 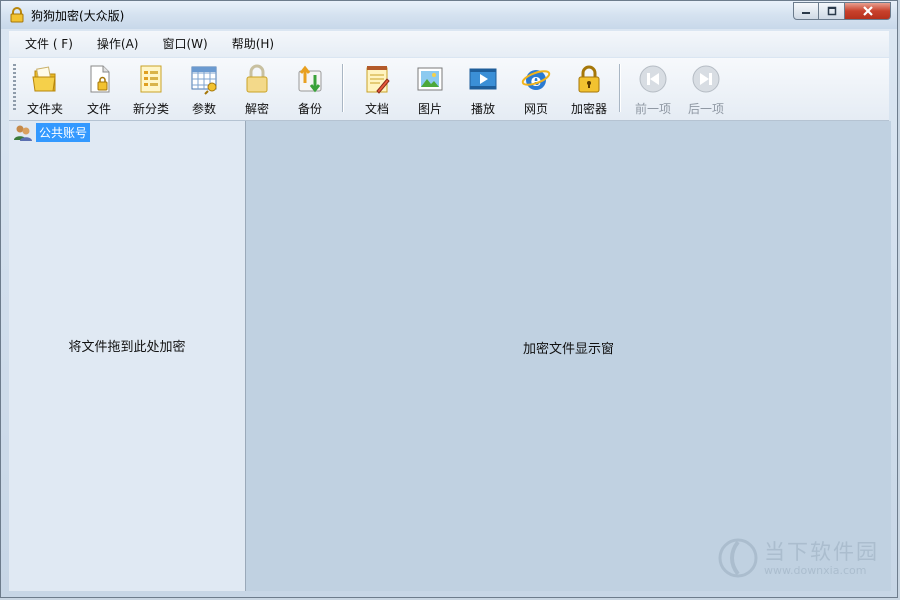 I want to click on title-bar: 狗狗加密(大众版), so click(x=449, y=15).